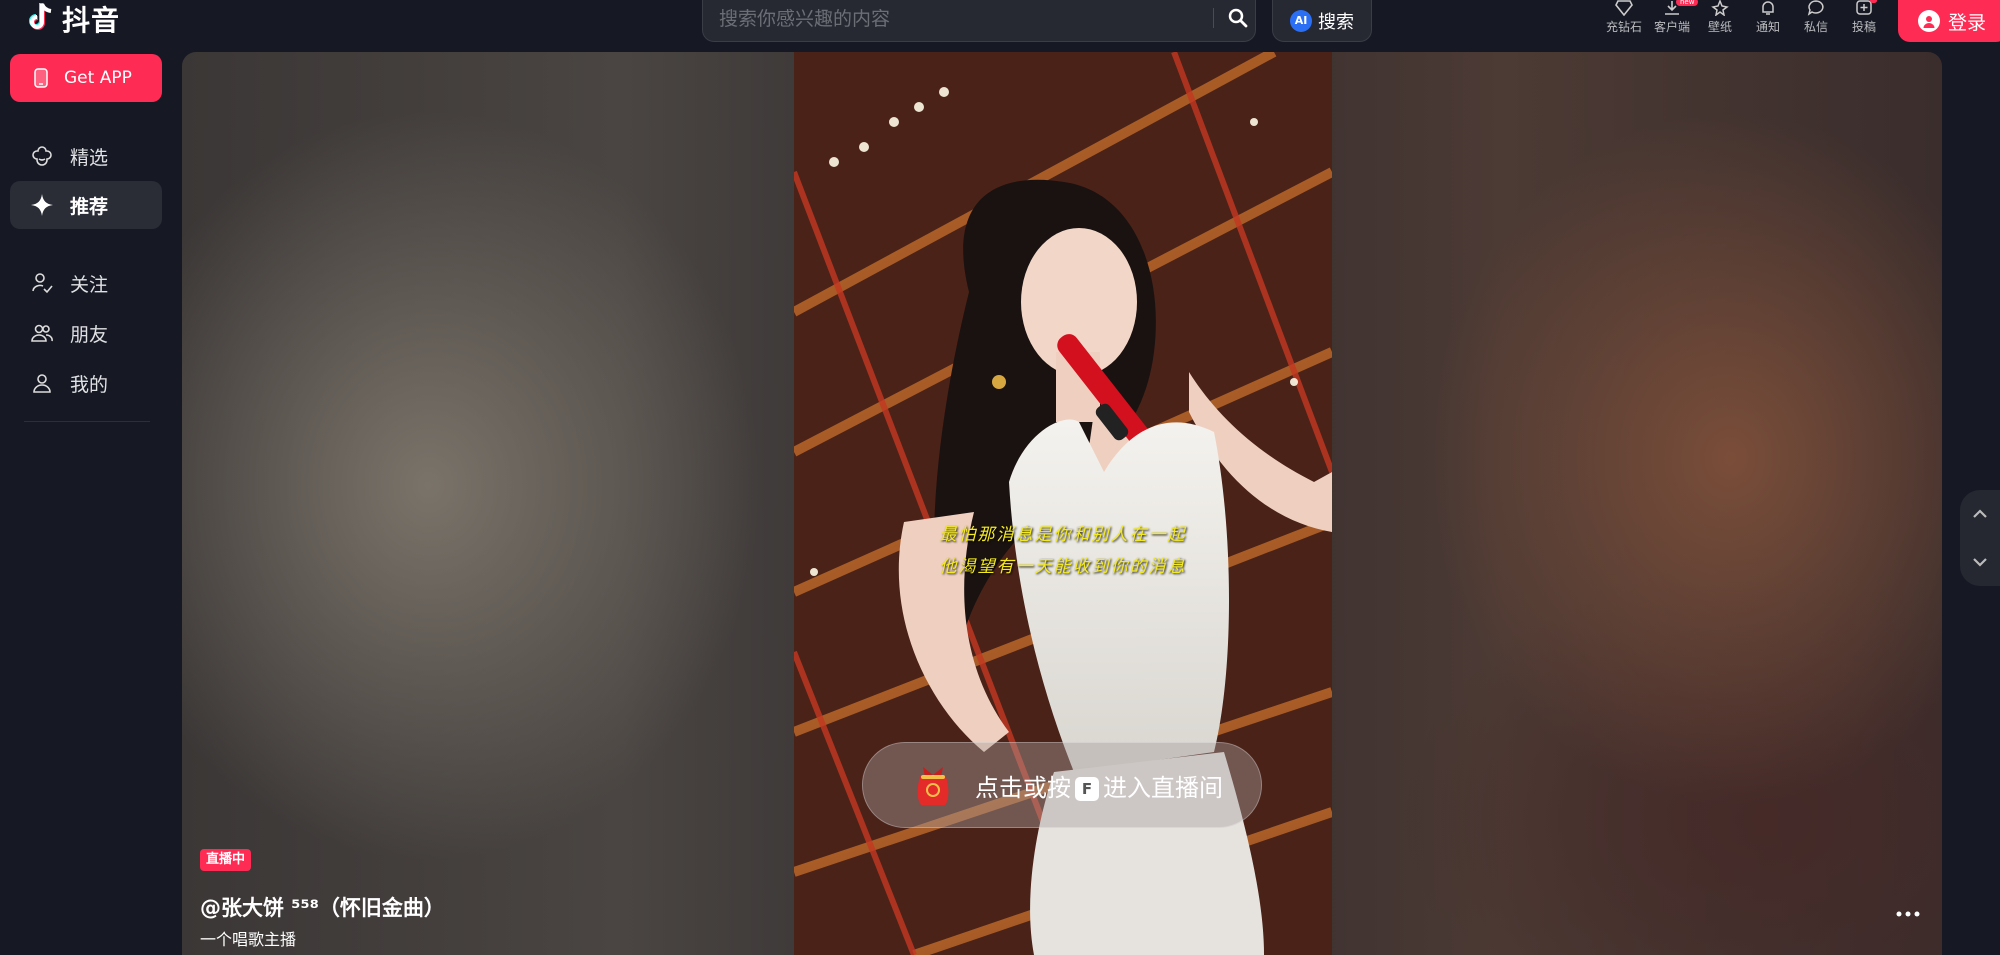 The width and height of the screenshot is (2000, 955). I want to click on top-item-label: 投稿, so click(1863, 27).